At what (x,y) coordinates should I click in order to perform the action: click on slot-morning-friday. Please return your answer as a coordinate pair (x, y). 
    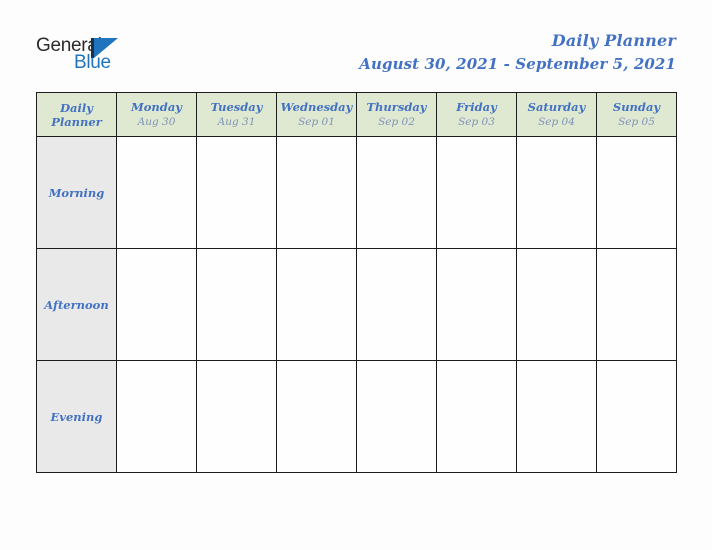
    Looking at the image, I should click on (476, 192).